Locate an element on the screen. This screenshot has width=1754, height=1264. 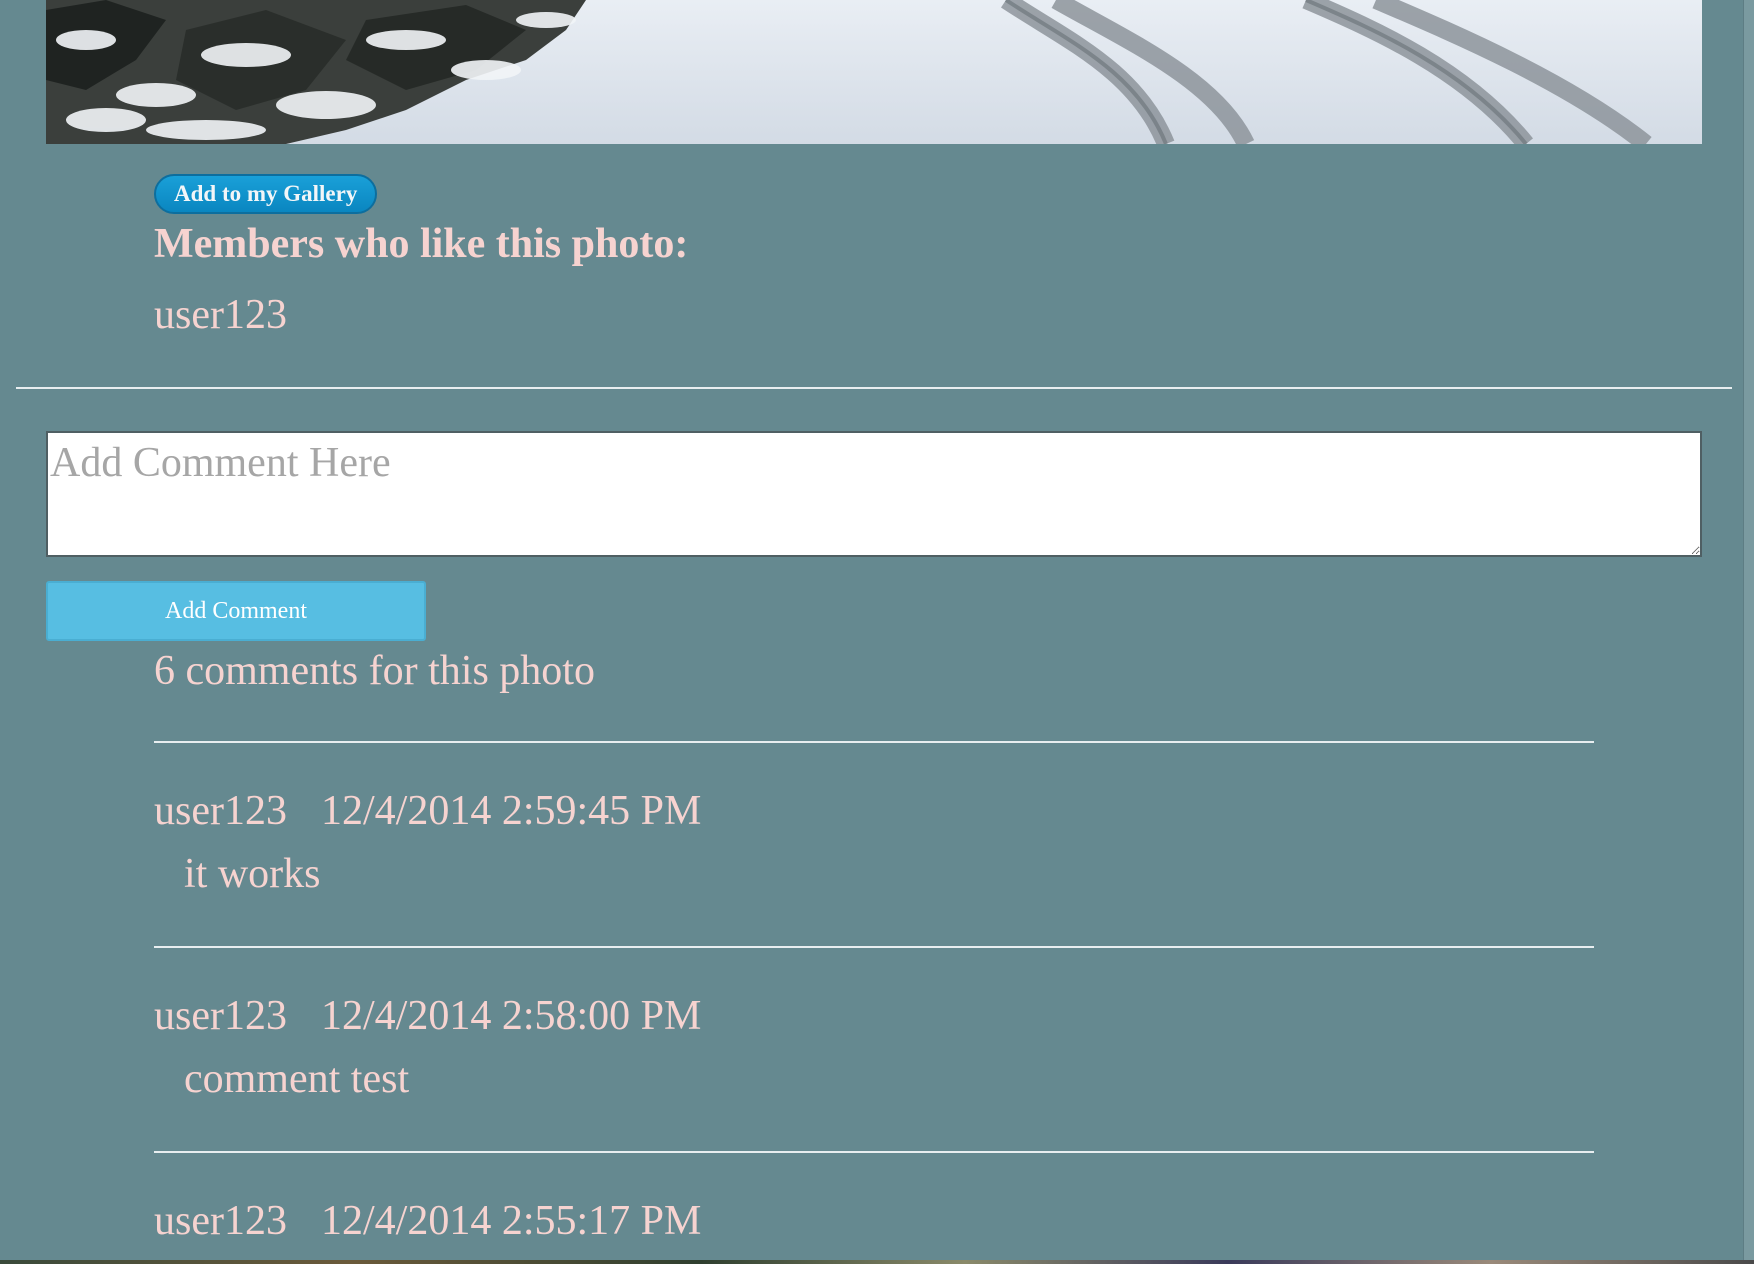
add-to-gallery-button: Add to my Gallery is located at coordinates (266, 194).